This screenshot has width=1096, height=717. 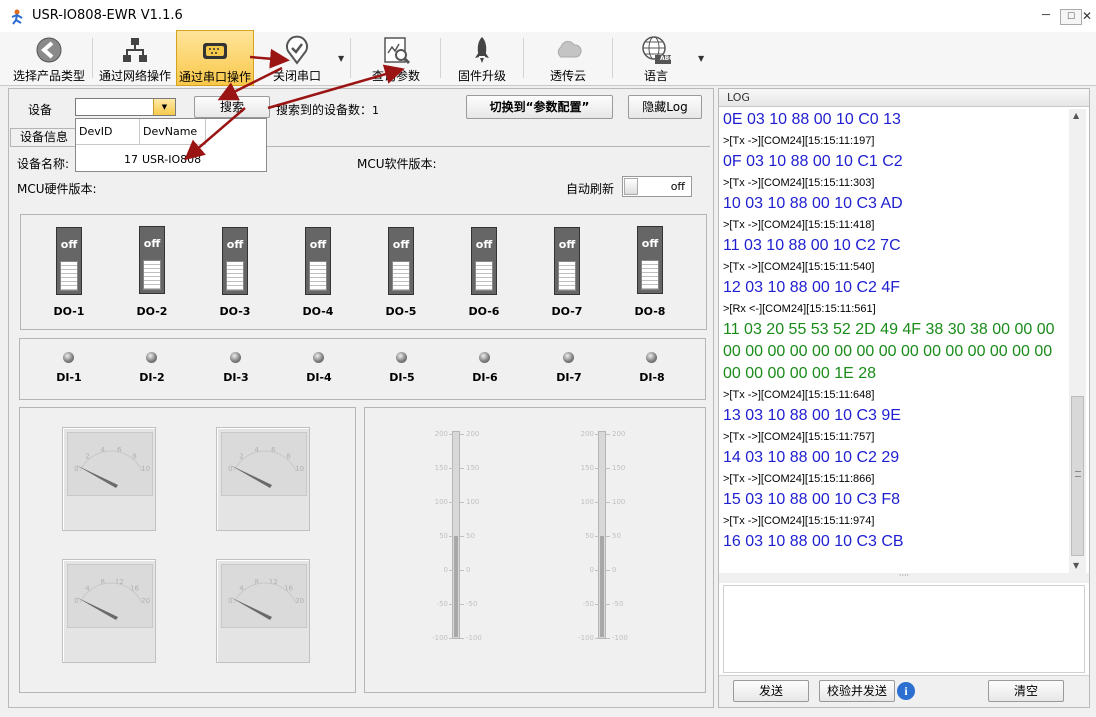 What do you see at coordinates (215, 58) in the screenshot?
I see `via-serial-button: 通过串口操作` at bounding box center [215, 58].